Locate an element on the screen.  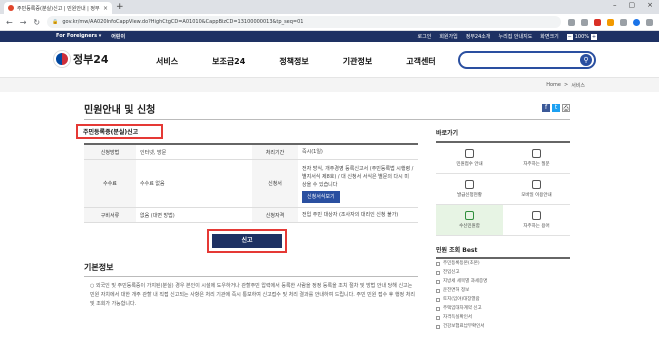
zoom-control: − 100% + is located at coordinates (581, 36).